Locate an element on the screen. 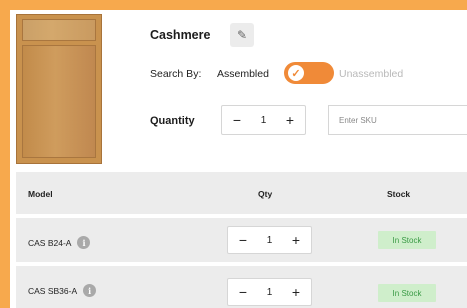 The width and height of the screenshot is (467, 308). quantity-value: 1 is located at coordinates (264, 120).